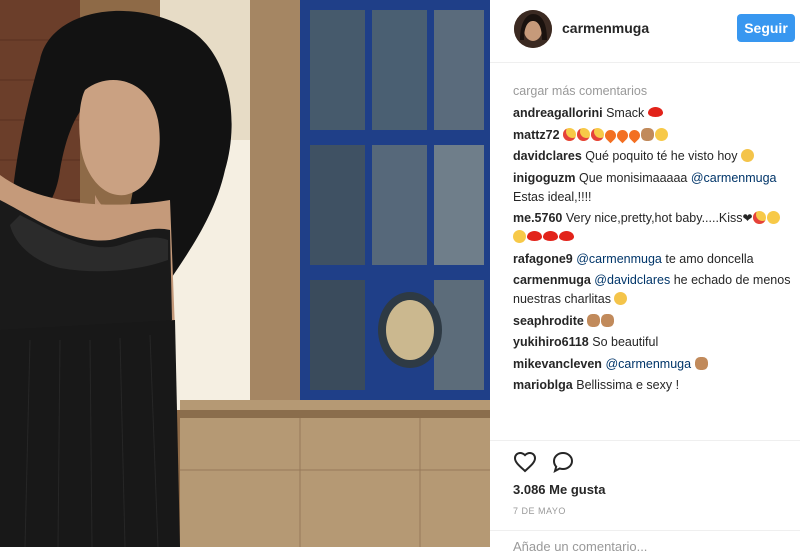 This screenshot has width=800, height=554. What do you see at coordinates (653, 321) in the screenshot?
I see `comment: seaphrodite` at bounding box center [653, 321].